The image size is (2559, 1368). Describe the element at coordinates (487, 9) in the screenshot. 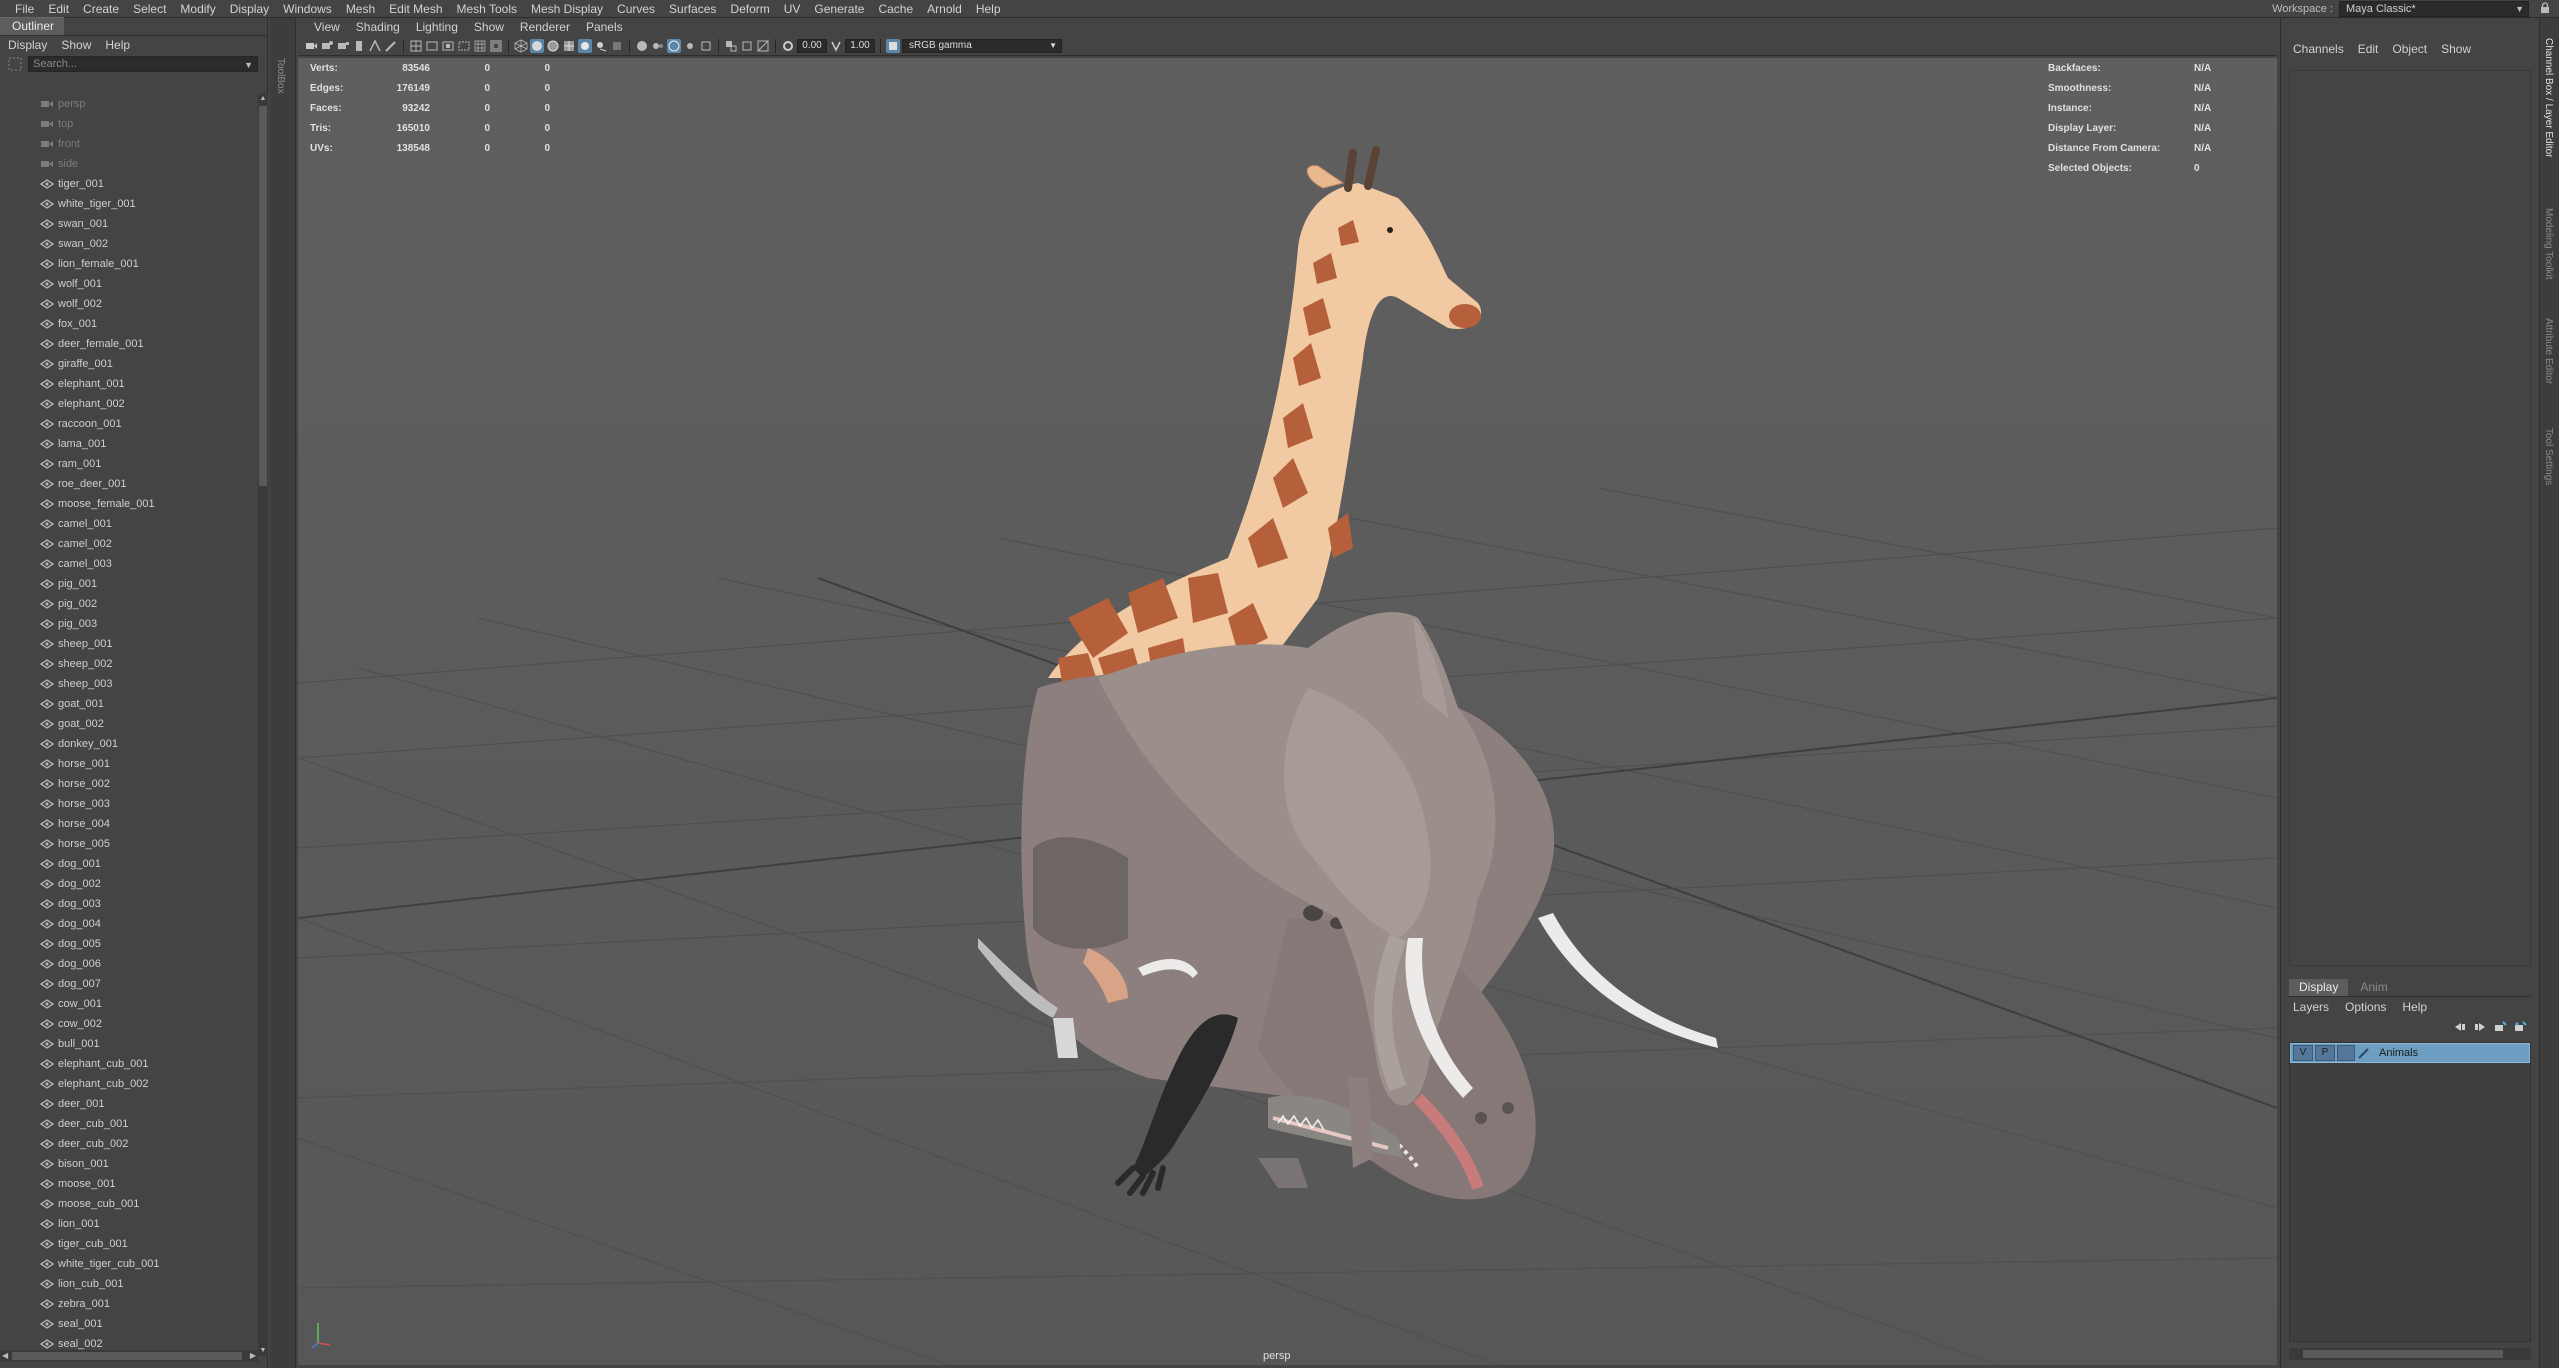

I see `menu-mesh-tools: Mesh Tools` at that location.